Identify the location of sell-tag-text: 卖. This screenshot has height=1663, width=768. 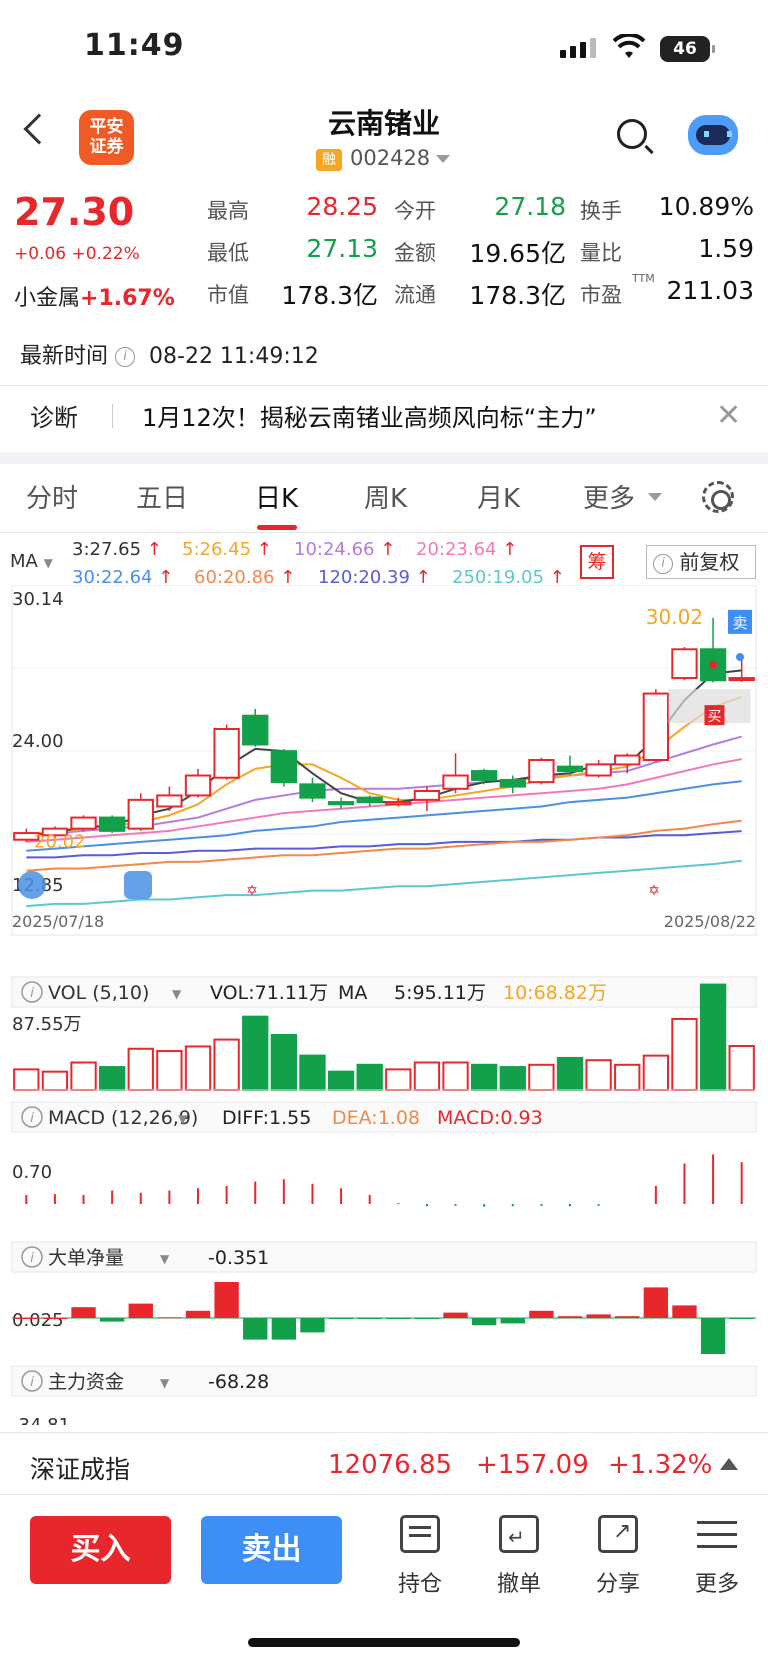
(739, 623).